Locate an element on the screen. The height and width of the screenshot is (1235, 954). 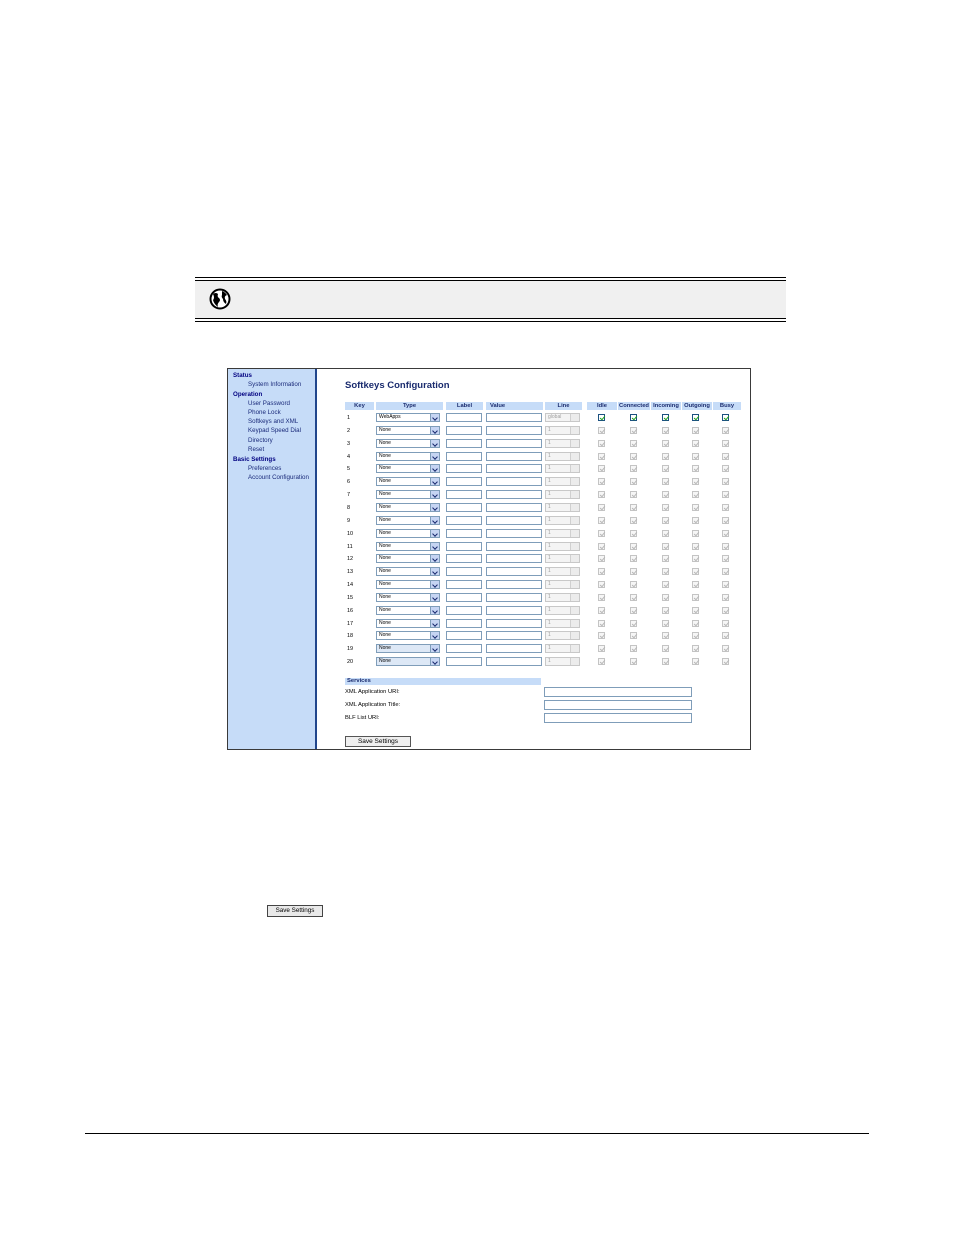
nav-system-information: System Information is located at coordinates (274, 384).